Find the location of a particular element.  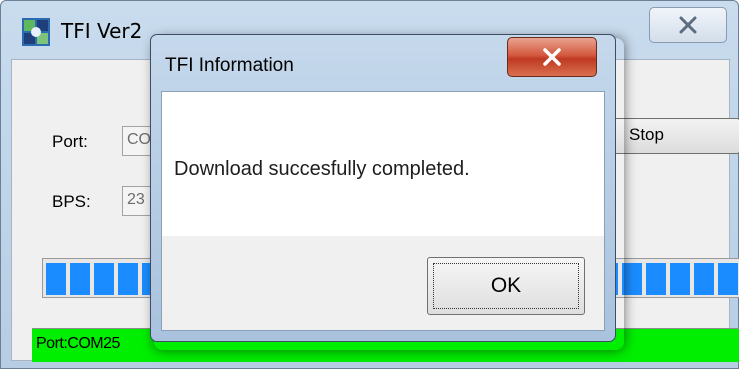

stop-button: Stop is located at coordinates (675, 136).